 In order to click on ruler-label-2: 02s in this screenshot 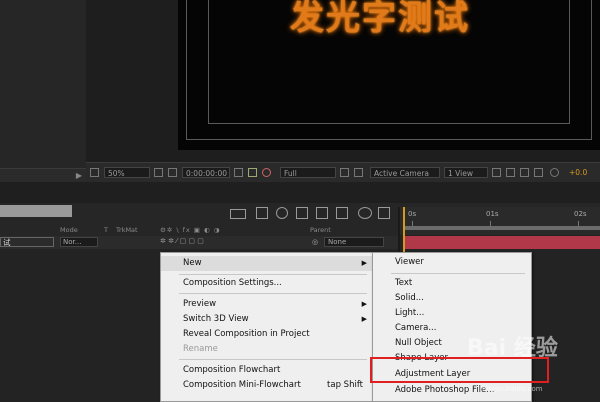, I will do `click(580, 214)`.